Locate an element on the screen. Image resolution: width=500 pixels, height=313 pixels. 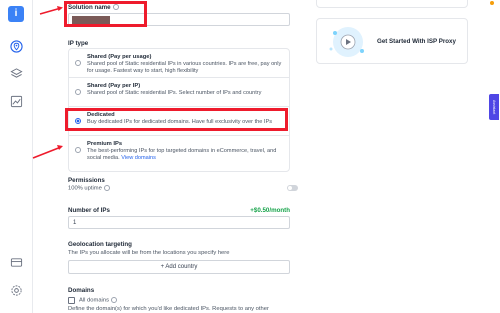
card-title: Get Started With ISP Proxy is located at coordinates (416, 41).